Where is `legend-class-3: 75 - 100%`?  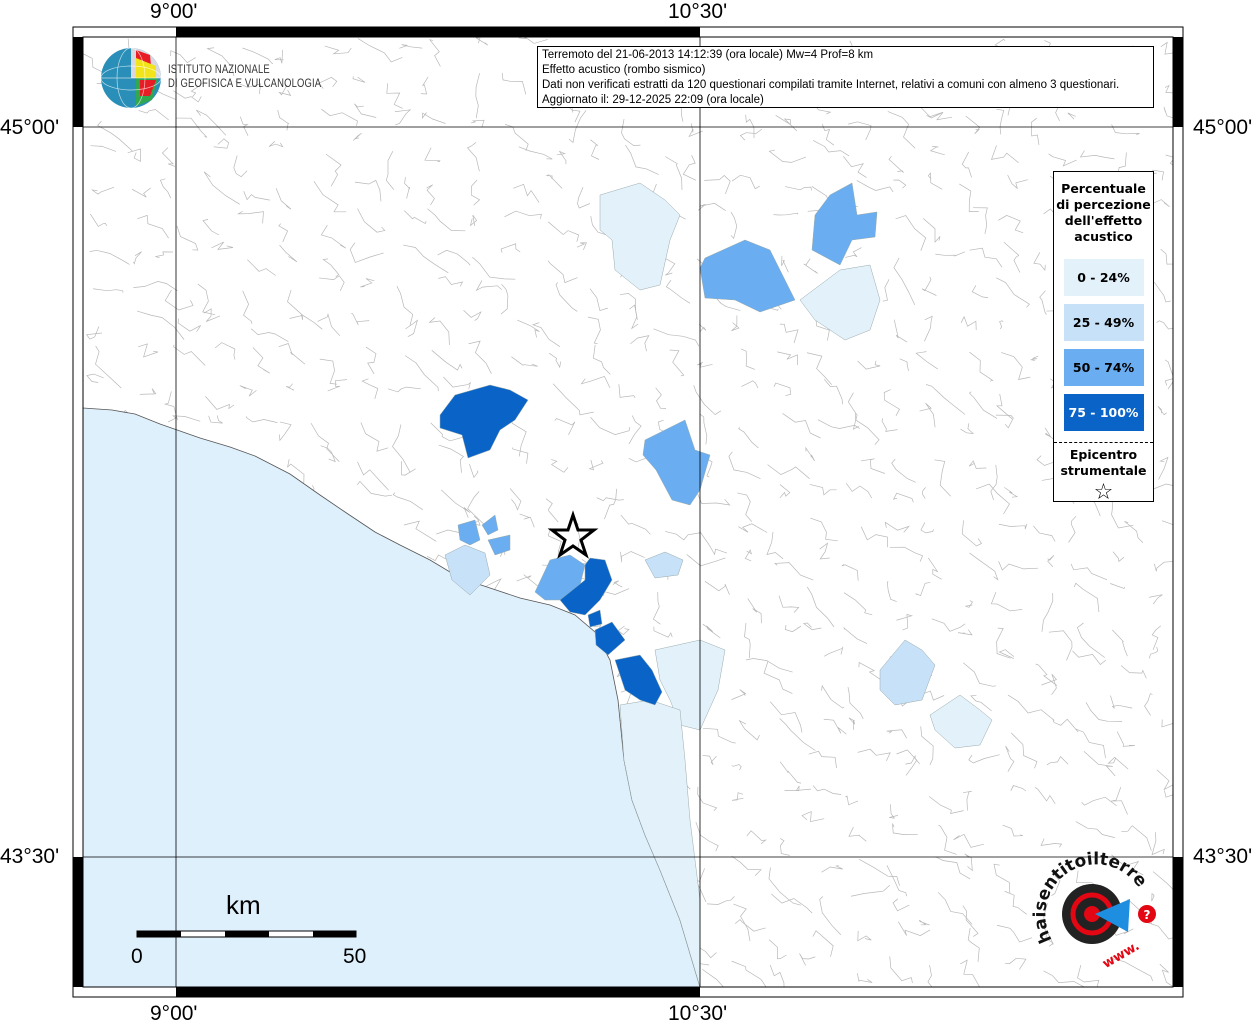
legend-class-3: 75 - 100% is located at coordinates (1103, 412).